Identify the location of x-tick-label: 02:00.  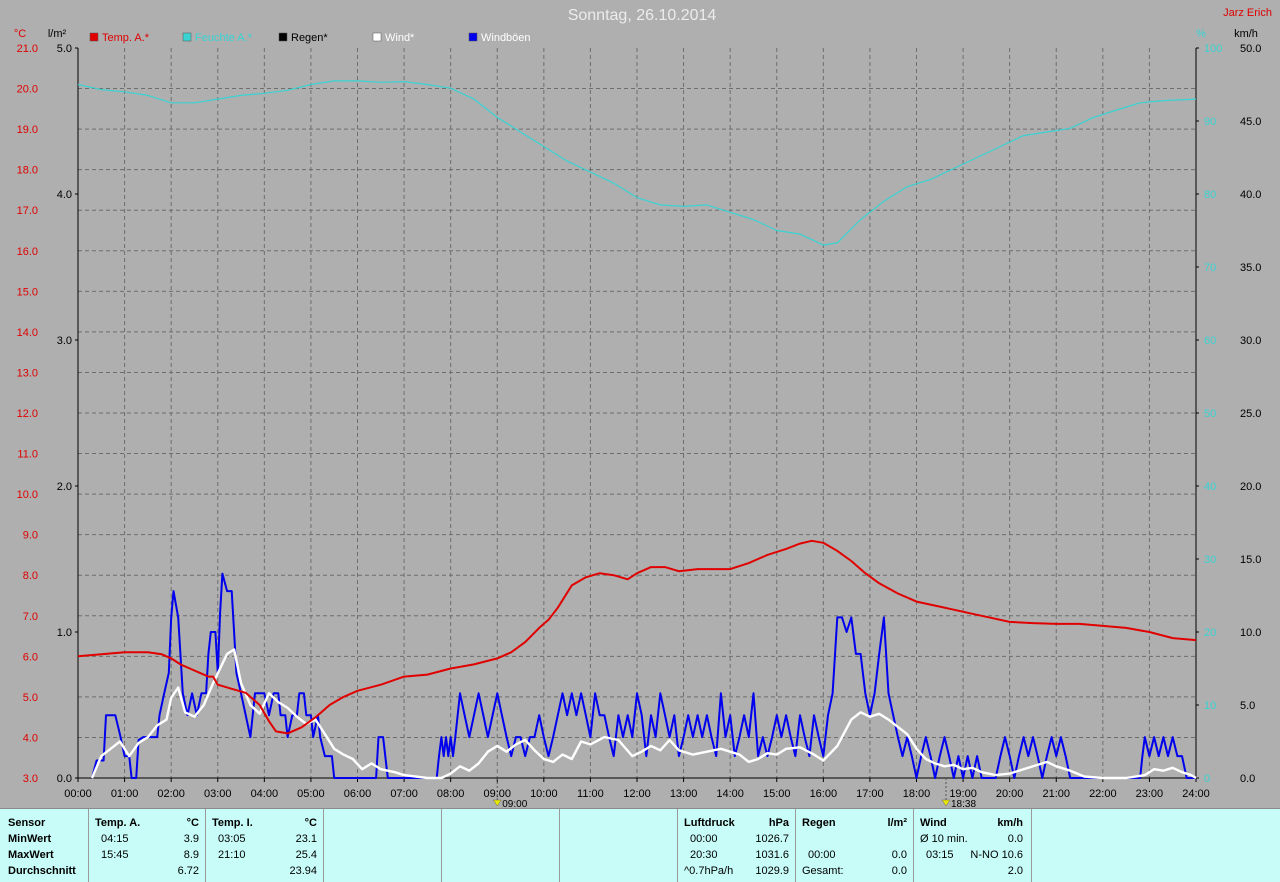
(171, 794).